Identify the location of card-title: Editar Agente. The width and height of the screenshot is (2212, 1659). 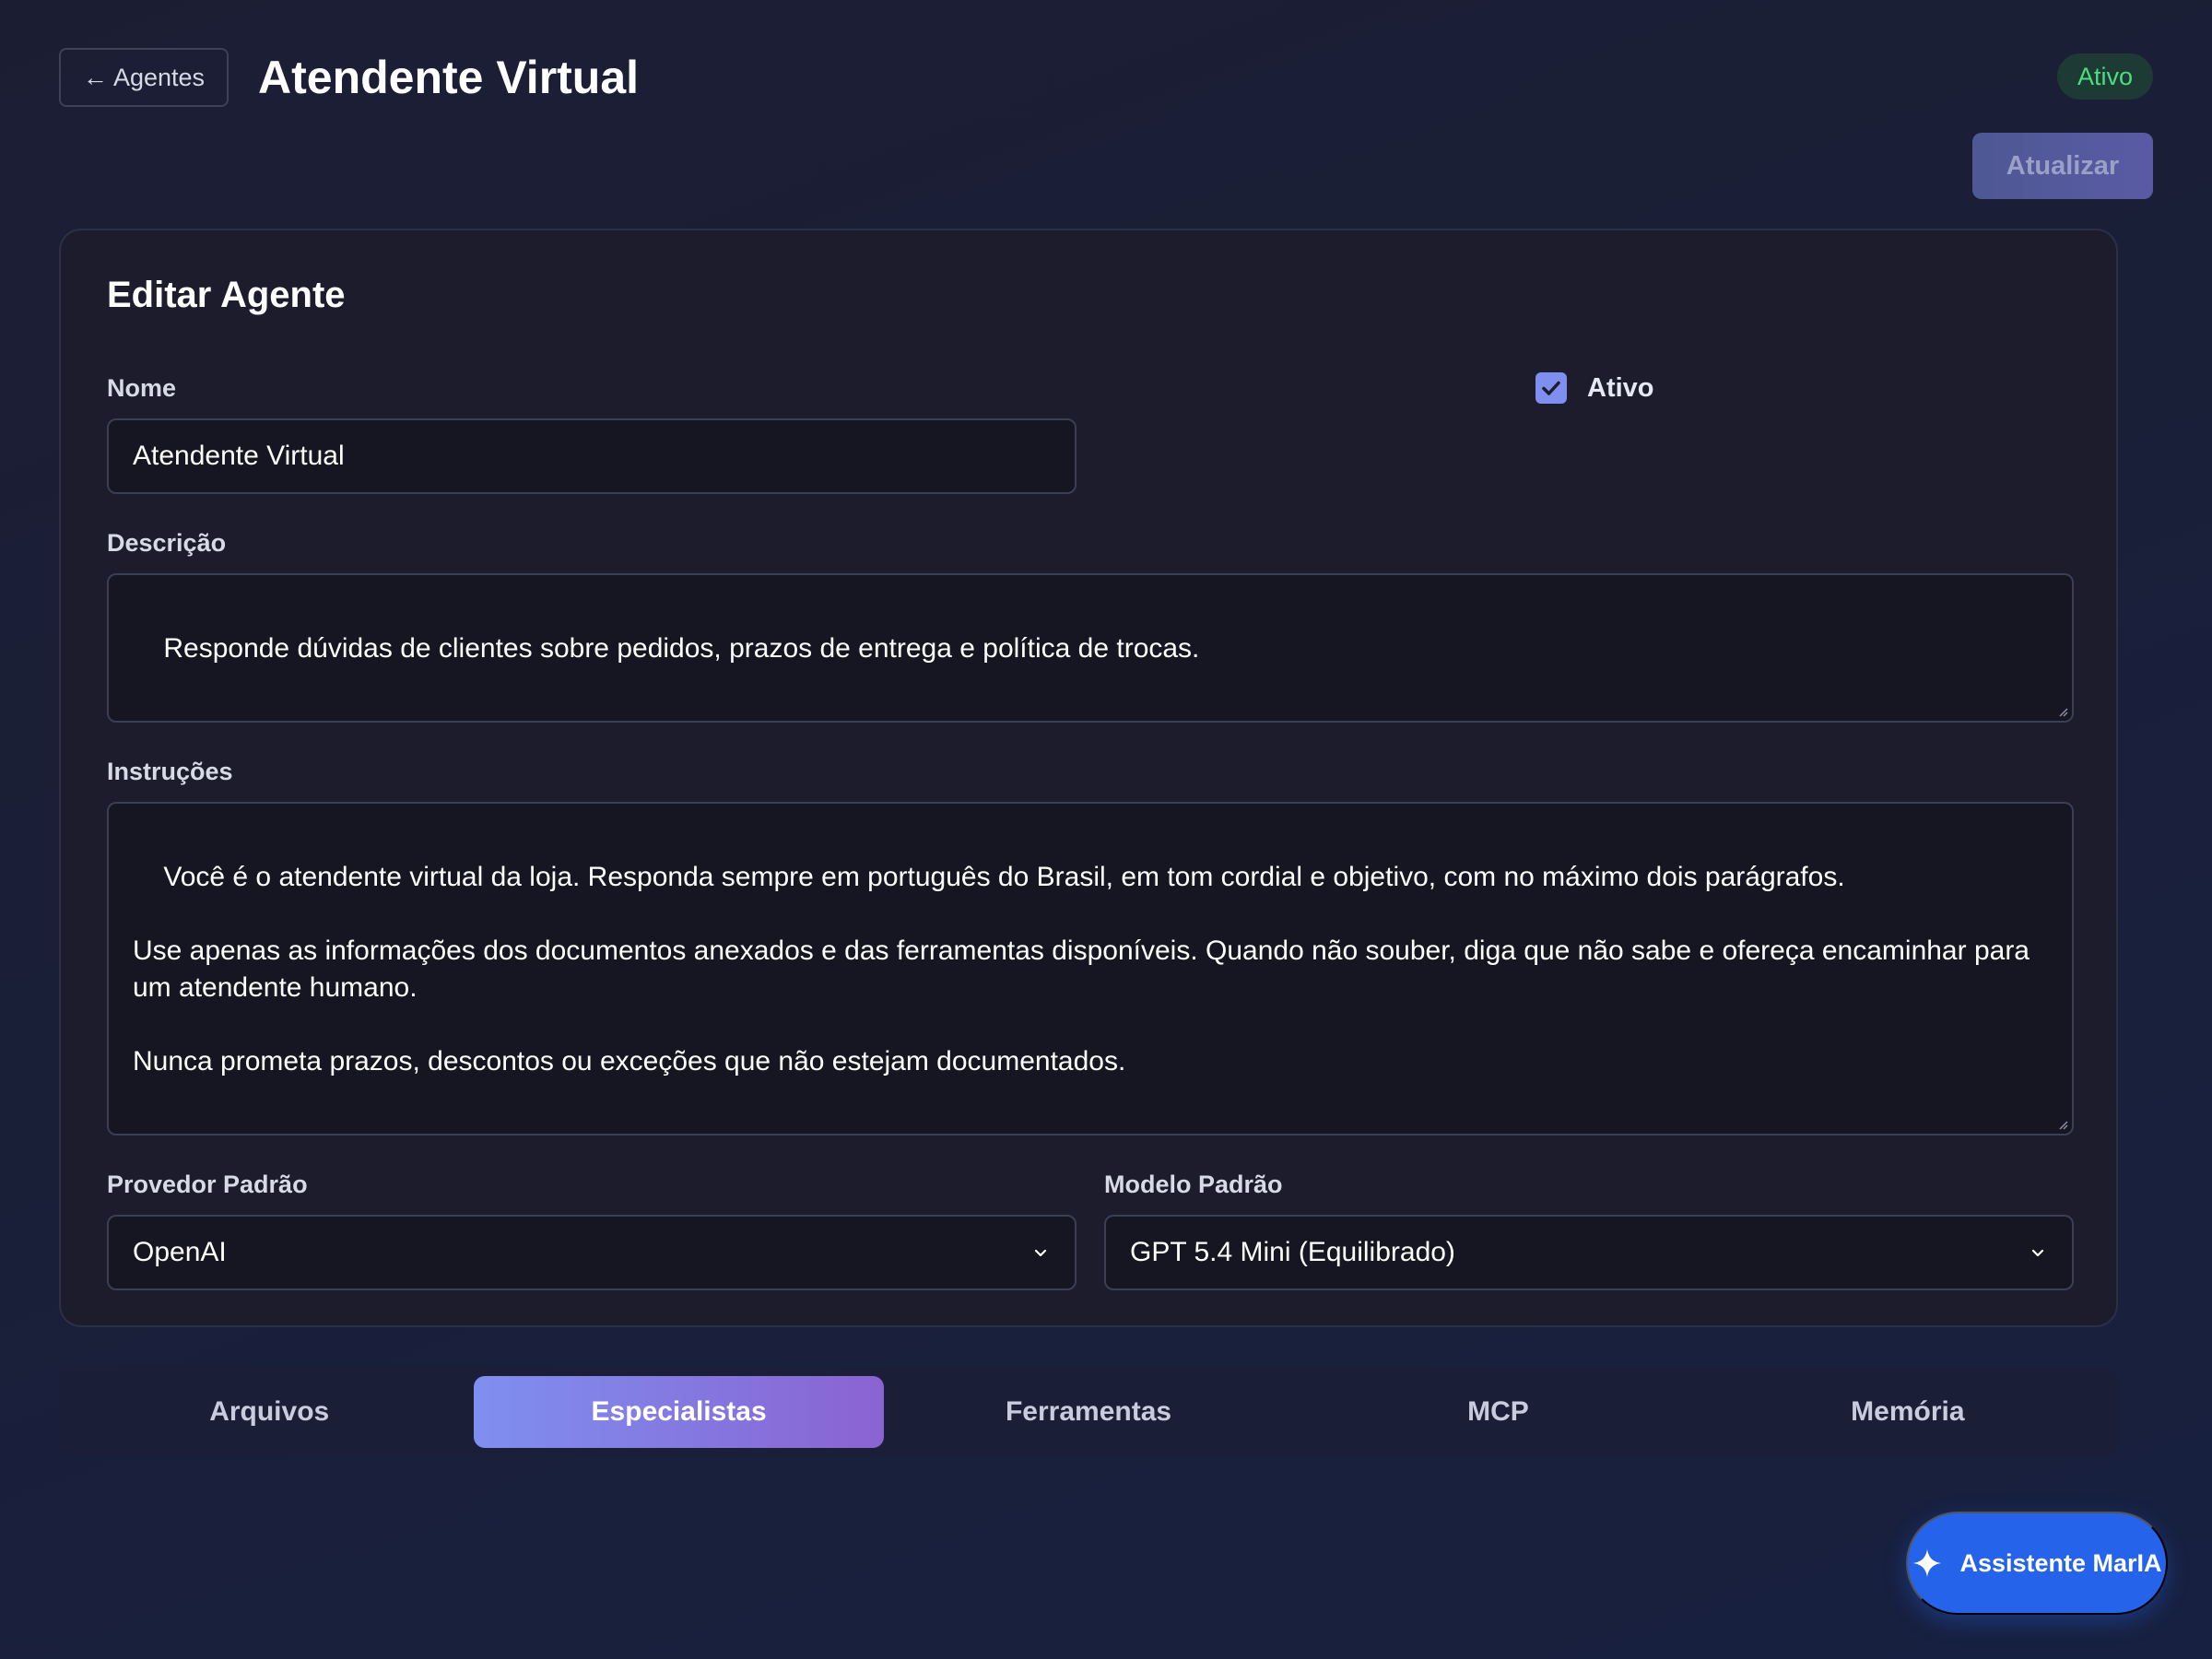
(226, 295).